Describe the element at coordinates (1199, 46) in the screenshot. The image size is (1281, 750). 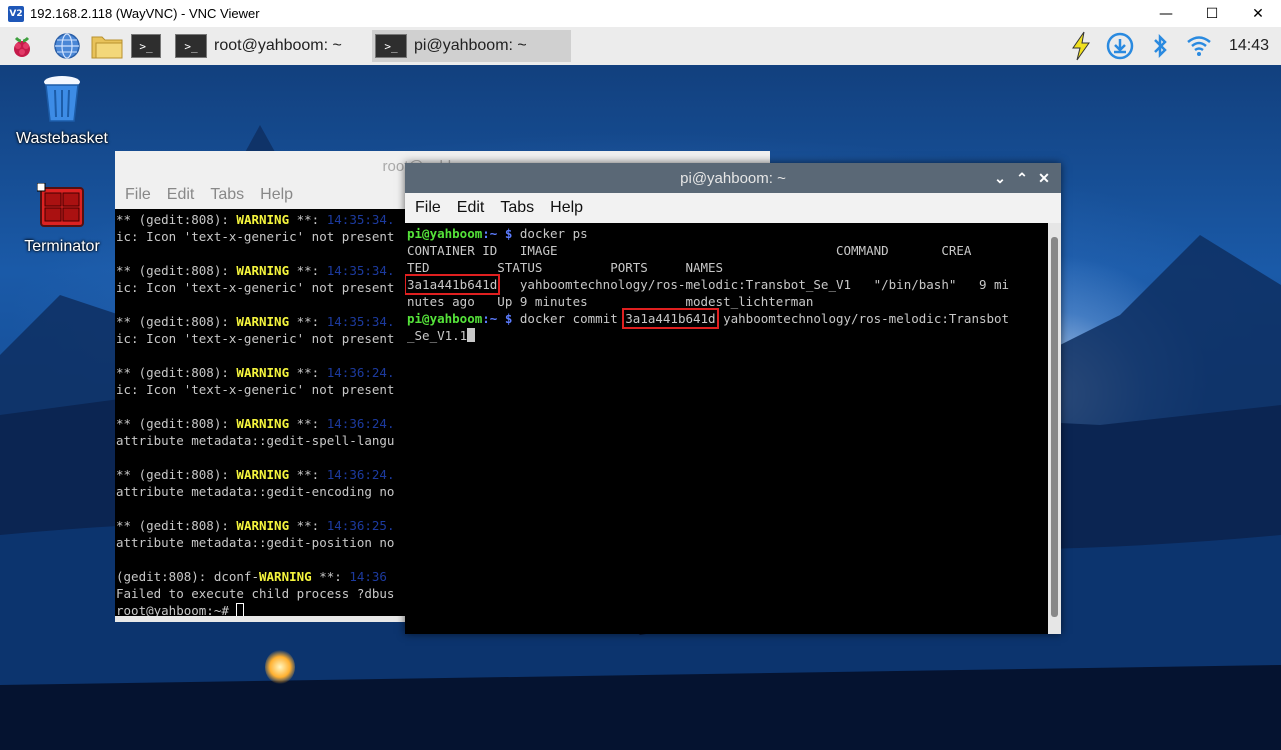
I see `wifi-icon` at that location.